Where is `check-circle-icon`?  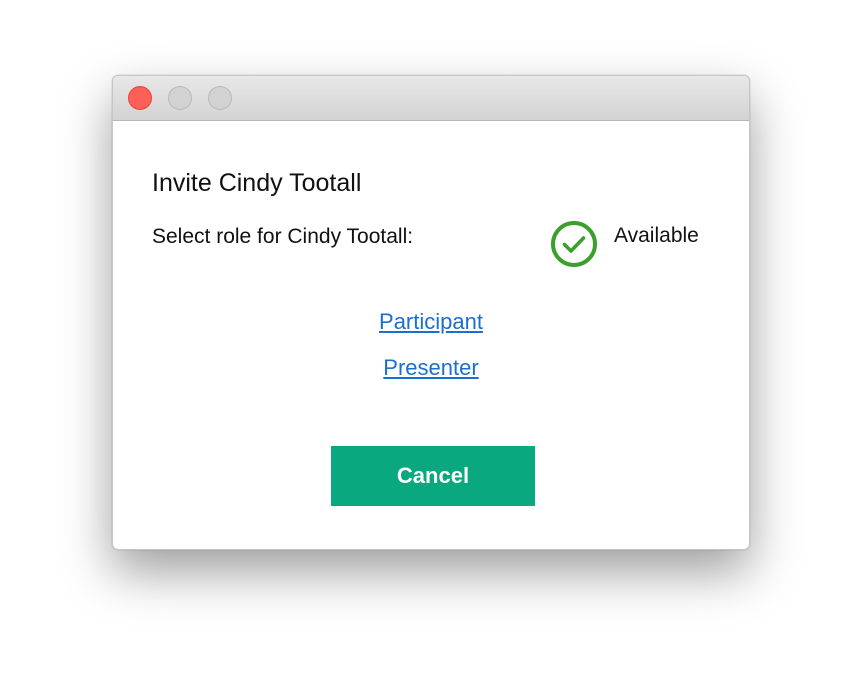
check-circle-icon is located at coordinates (574, 244).